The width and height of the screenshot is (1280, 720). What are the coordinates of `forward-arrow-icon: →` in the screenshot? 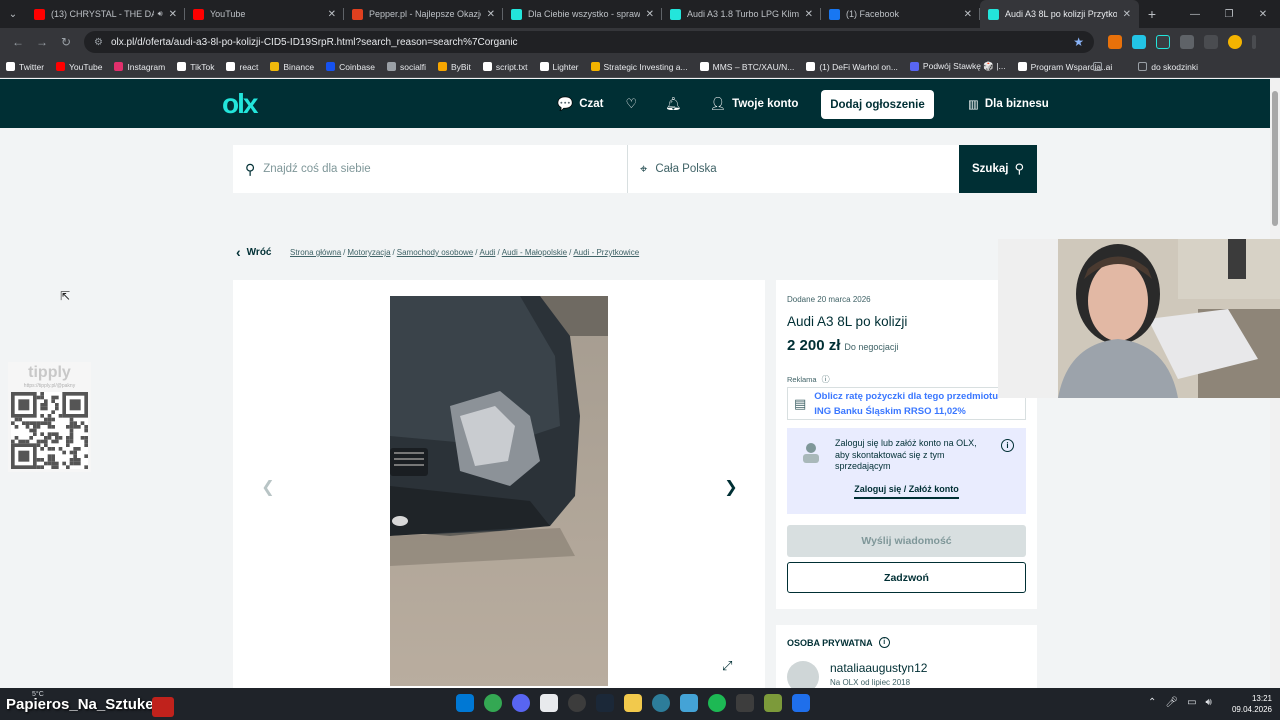 It's located at (42, 42).